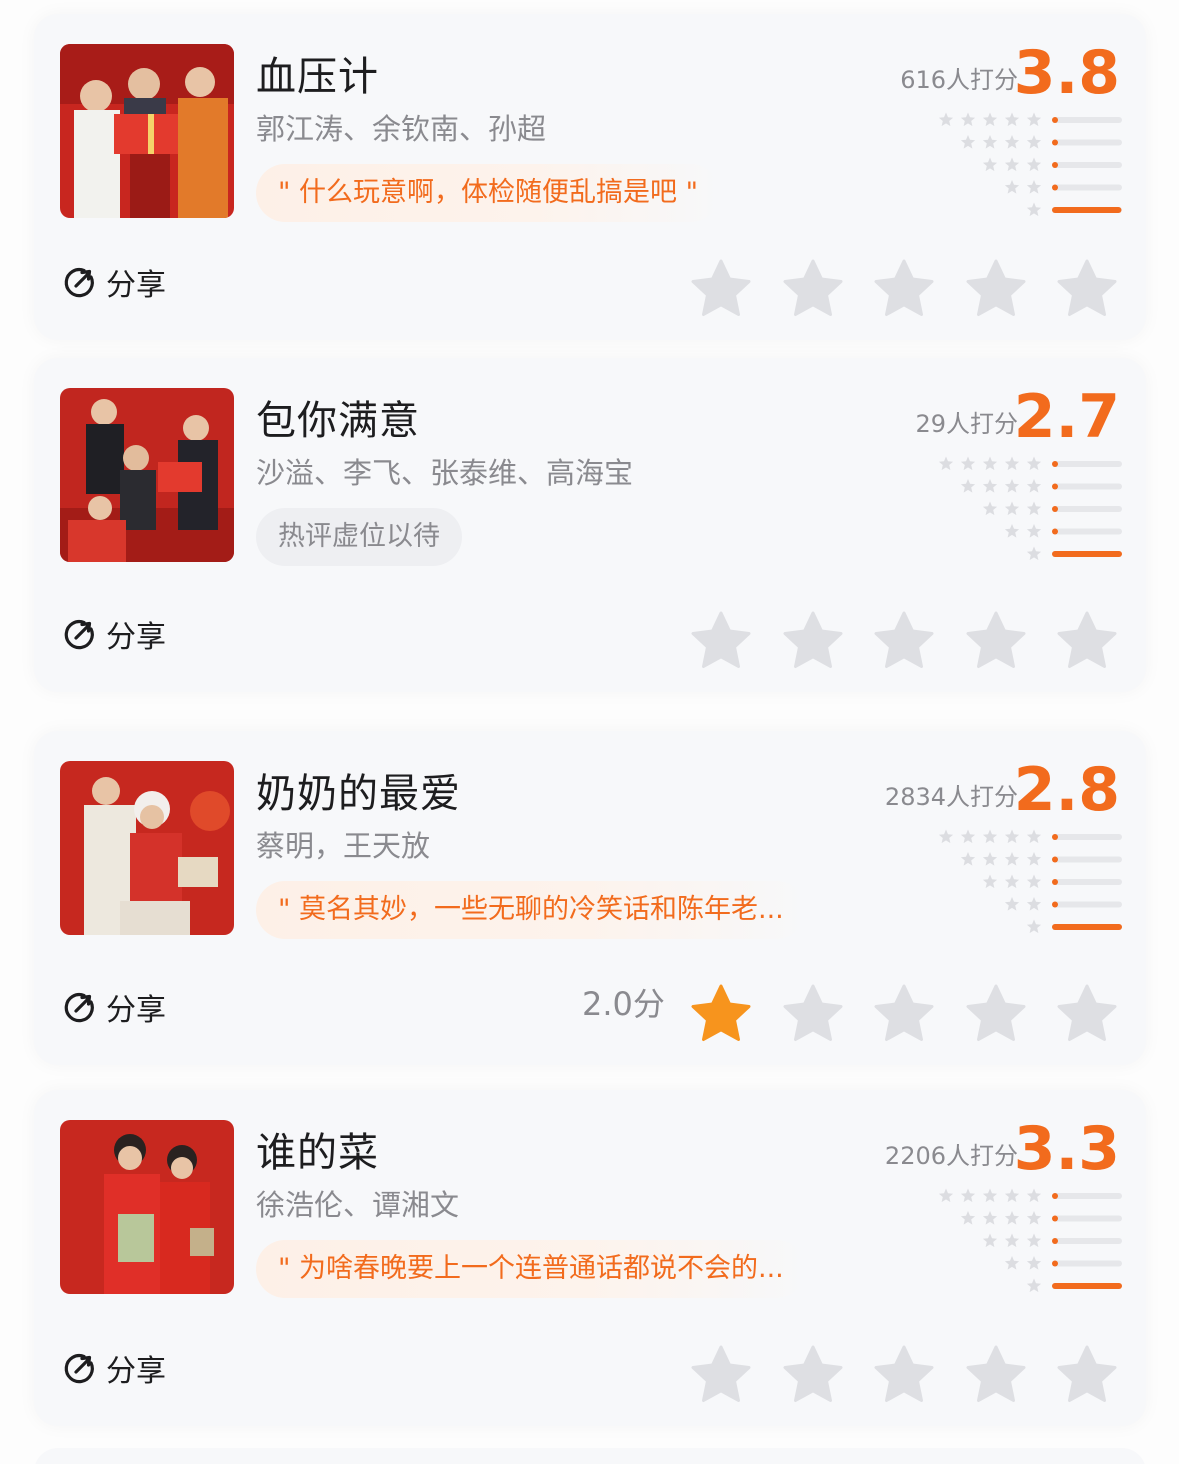 The image size is (1179, 1464). What do you see at coordinates (488, 193) in the screenshot?
I see `hot-comment: " 什么玩意啊，体检随便乱搞是吧 "` at bounding box center [488, 193].